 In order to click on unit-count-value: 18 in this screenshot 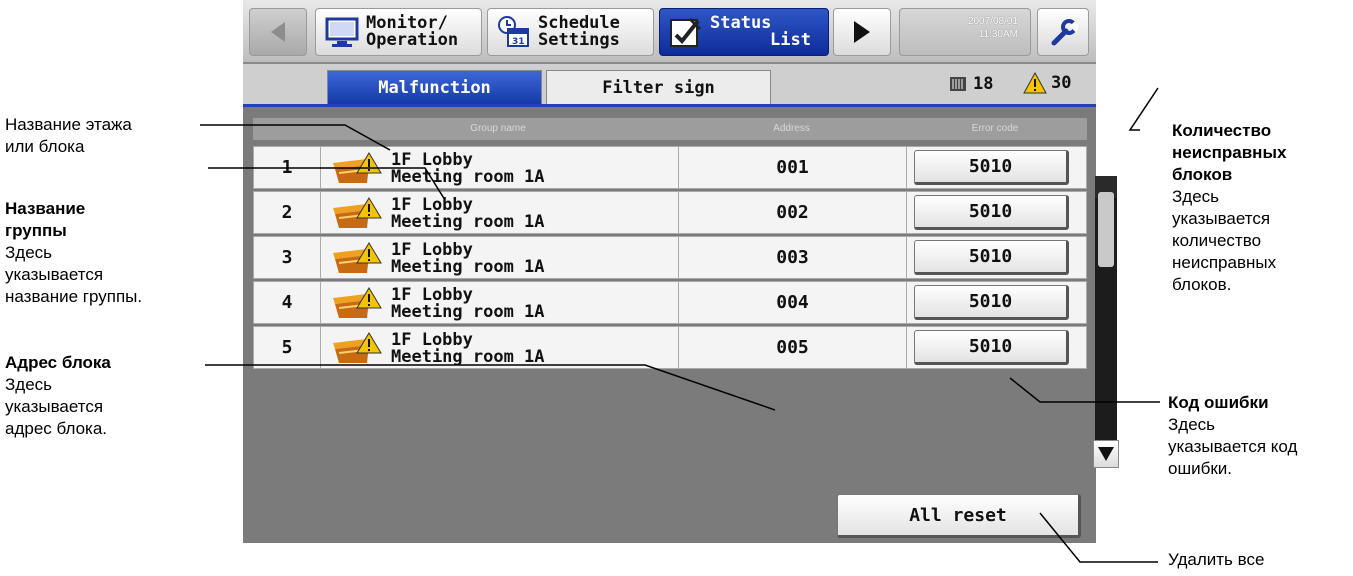, I will do `click(983, 84)`.